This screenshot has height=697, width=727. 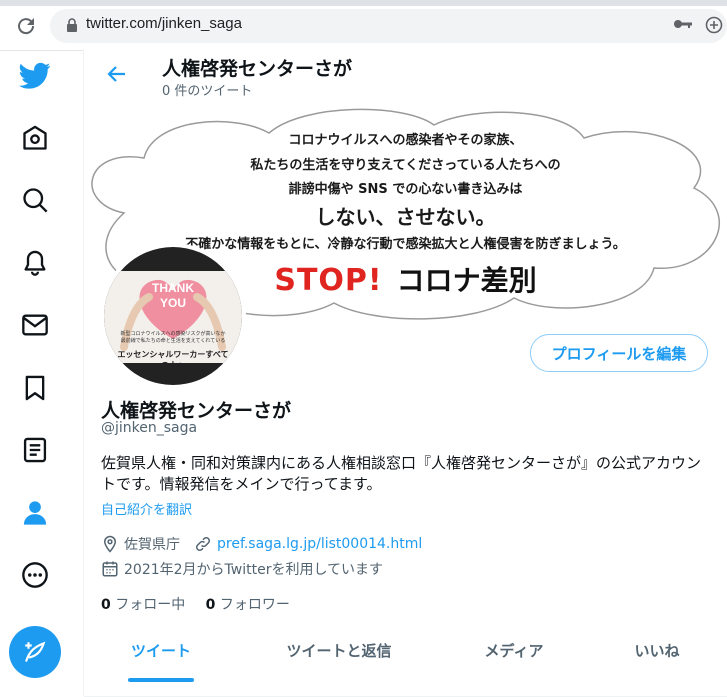 What do you see at coordinates (203, 544) in the screenshot?
I see `link-icon` at bounding box center [203, 544].